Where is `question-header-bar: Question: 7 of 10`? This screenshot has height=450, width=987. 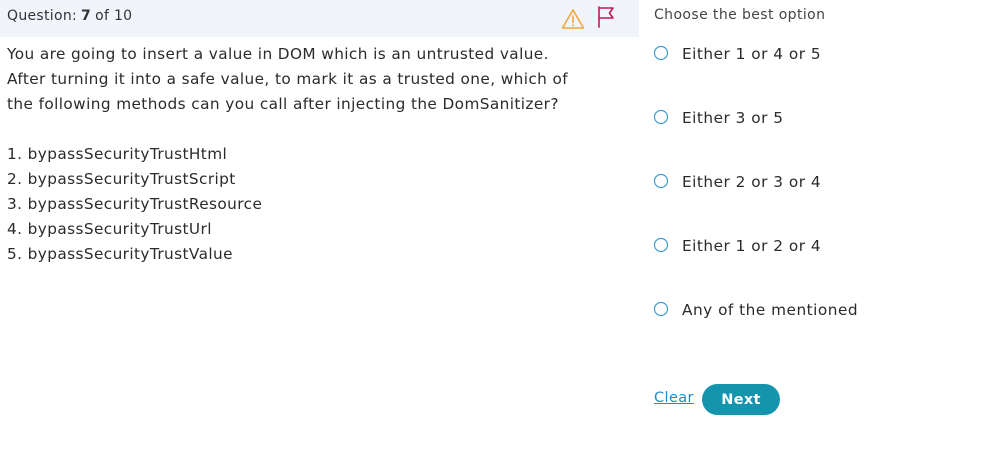 question-header-bar: Question: 7 of 10 is located at coordinates (319, 18).